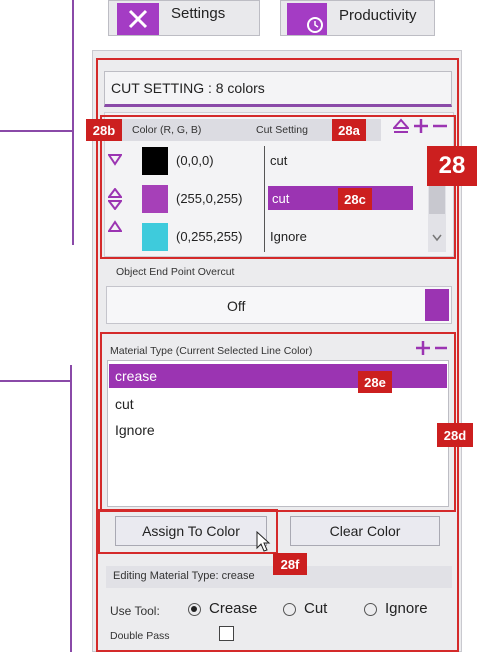 The image size is (481, 652). What do you see at coordinates (188, 531) in the screenshot?
I see `callout-frame-assign` at bounding box center [188, 531].